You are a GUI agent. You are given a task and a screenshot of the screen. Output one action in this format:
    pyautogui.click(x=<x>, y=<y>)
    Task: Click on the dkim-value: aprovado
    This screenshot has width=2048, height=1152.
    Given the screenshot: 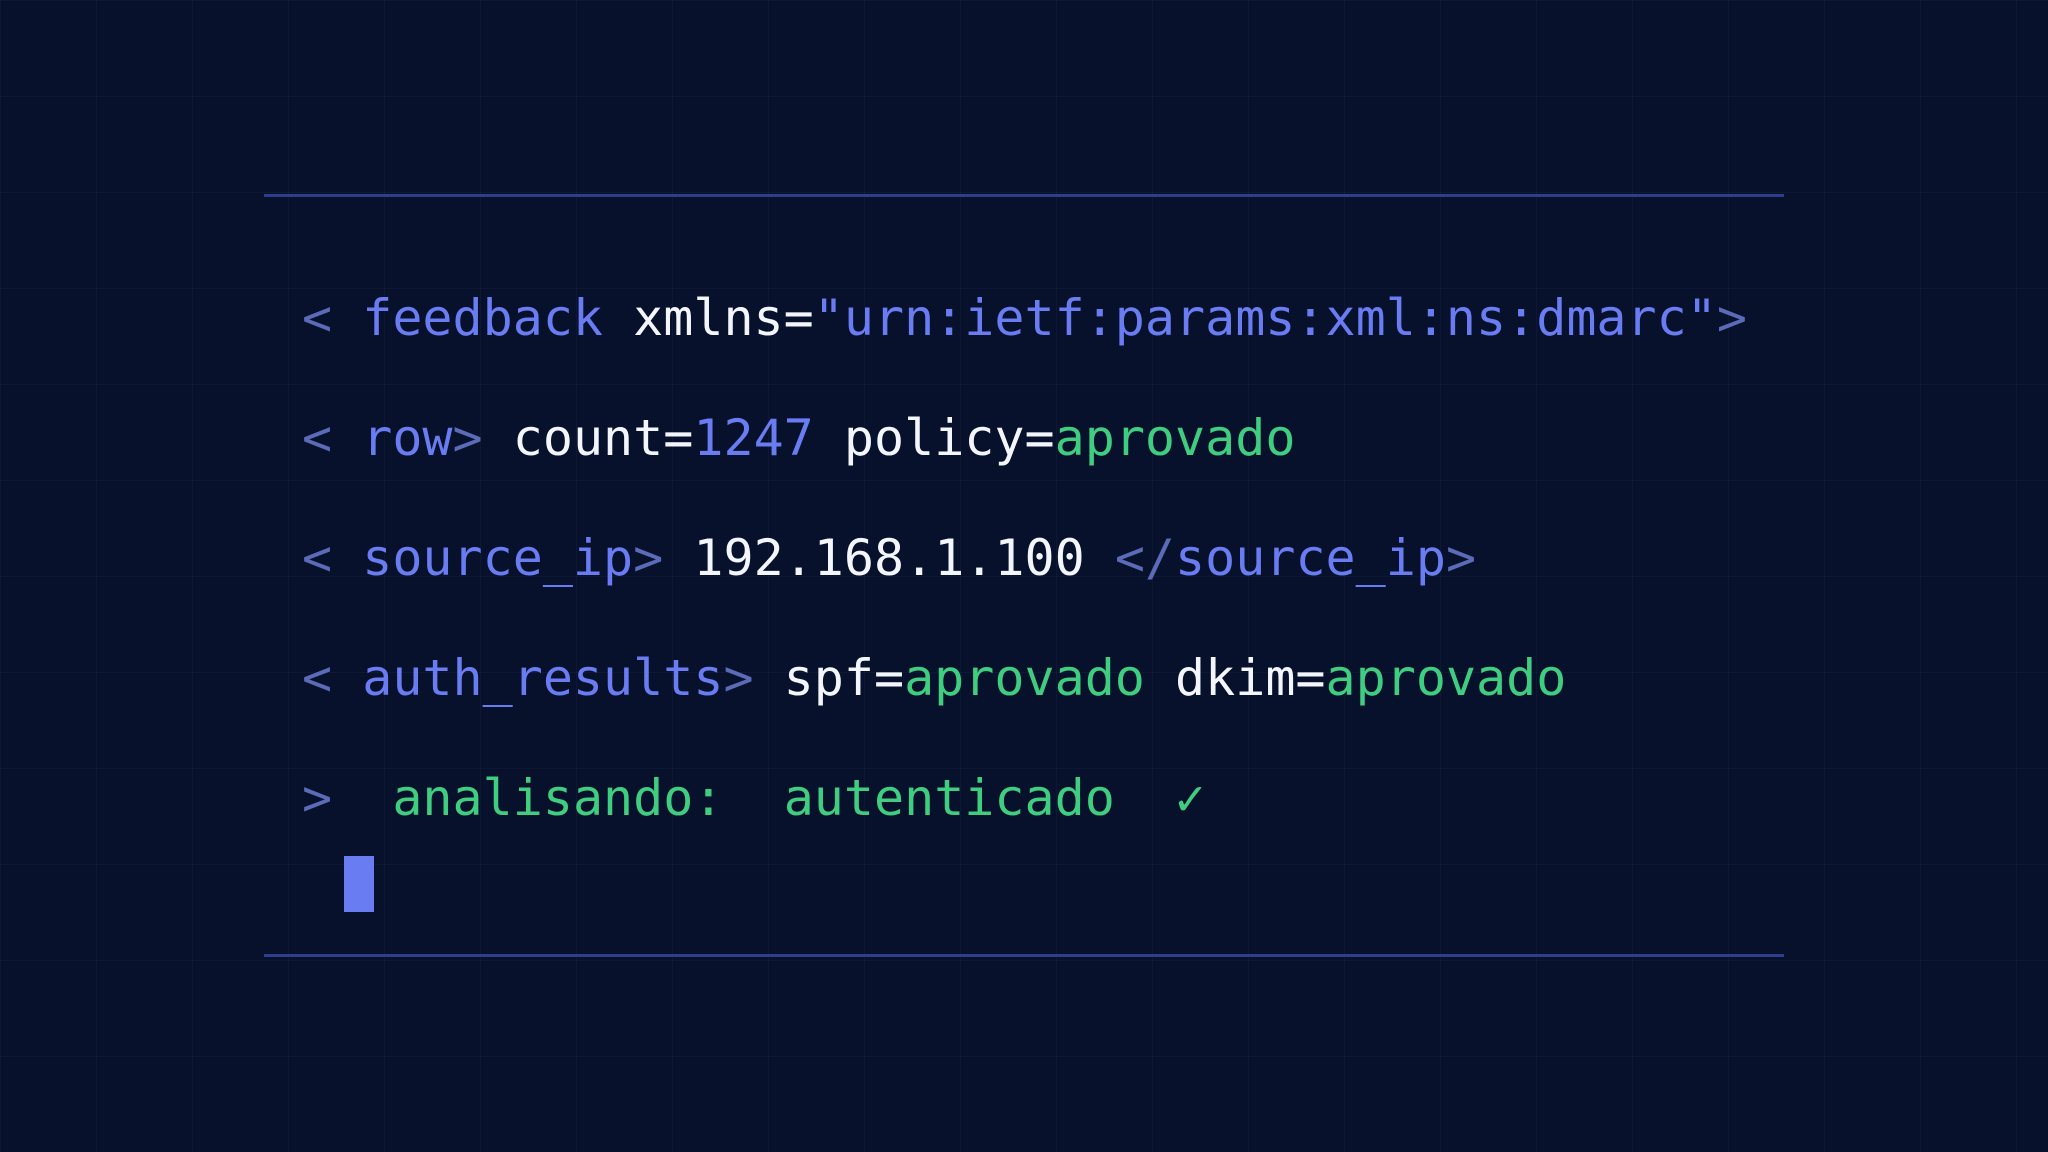 What is the action you would take?
    pyautogui.click(x=1446, y=678)
    